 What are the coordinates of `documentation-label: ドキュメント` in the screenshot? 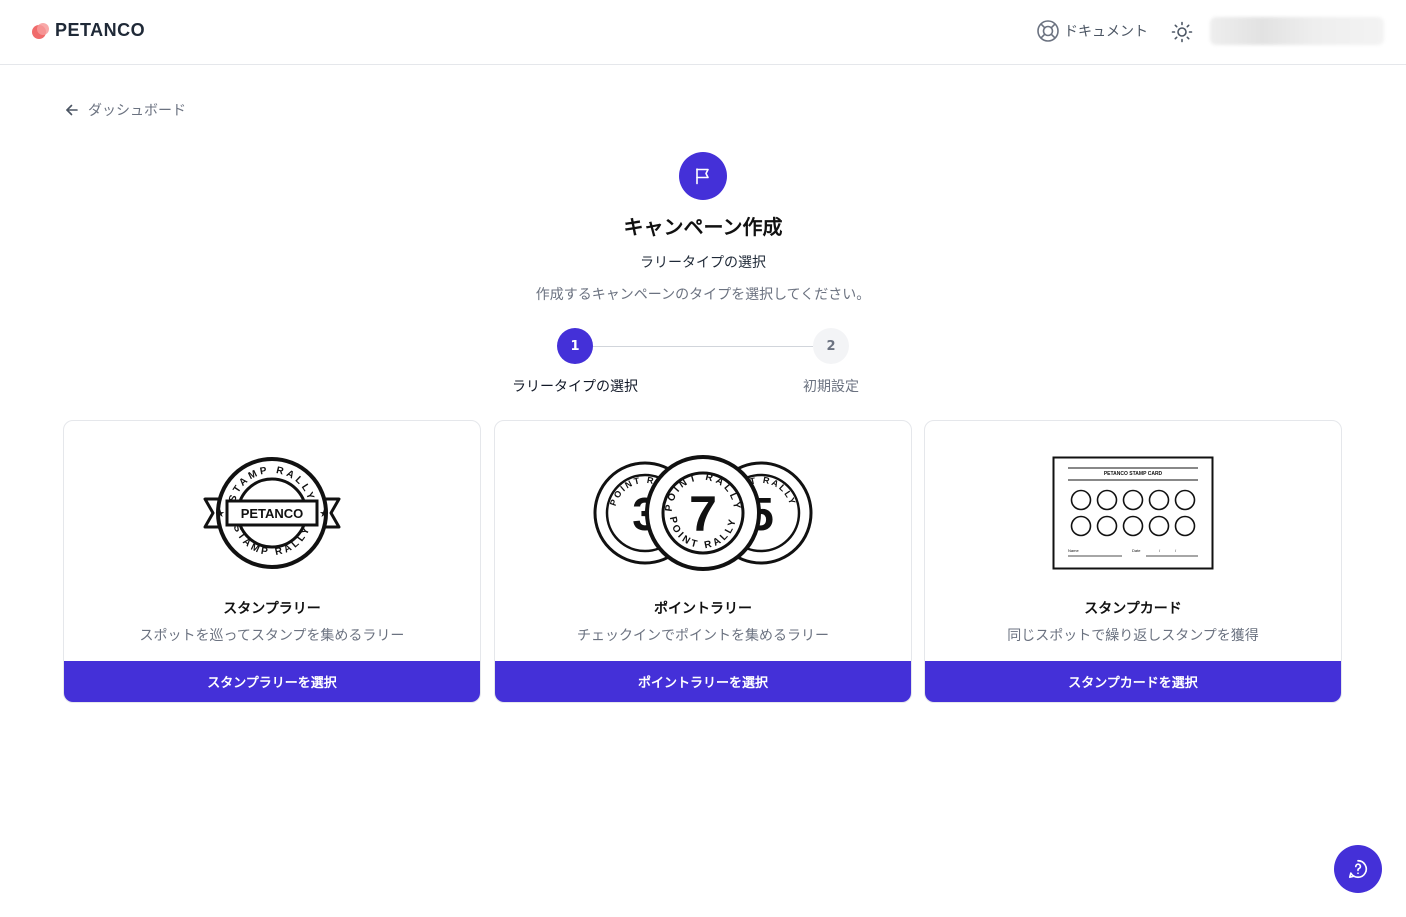 It's located at (1106, 32).